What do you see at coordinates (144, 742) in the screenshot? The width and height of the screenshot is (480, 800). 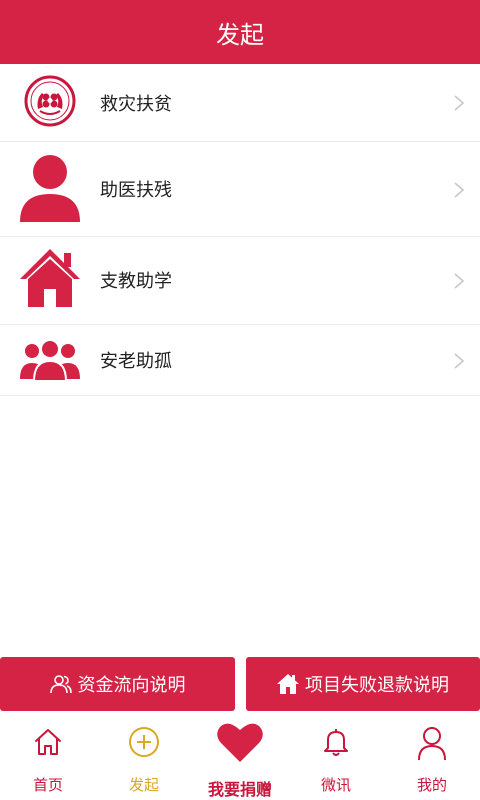 I see `plus-circle-icon` at bounding box center [144, 742].